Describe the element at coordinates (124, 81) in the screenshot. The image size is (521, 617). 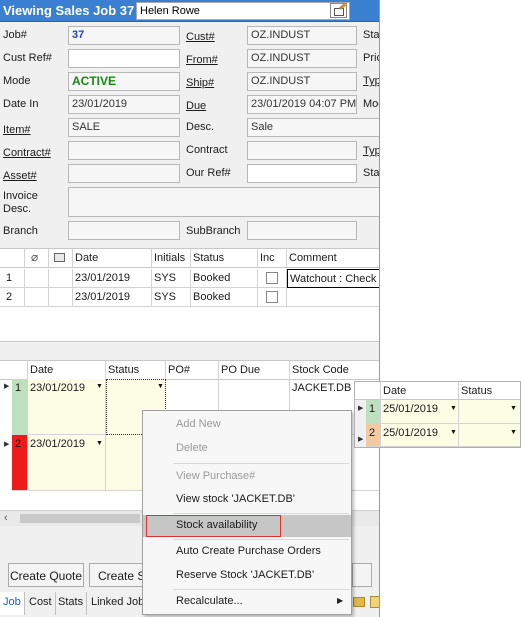
I see `mode-field: ACTIVE` at that location.